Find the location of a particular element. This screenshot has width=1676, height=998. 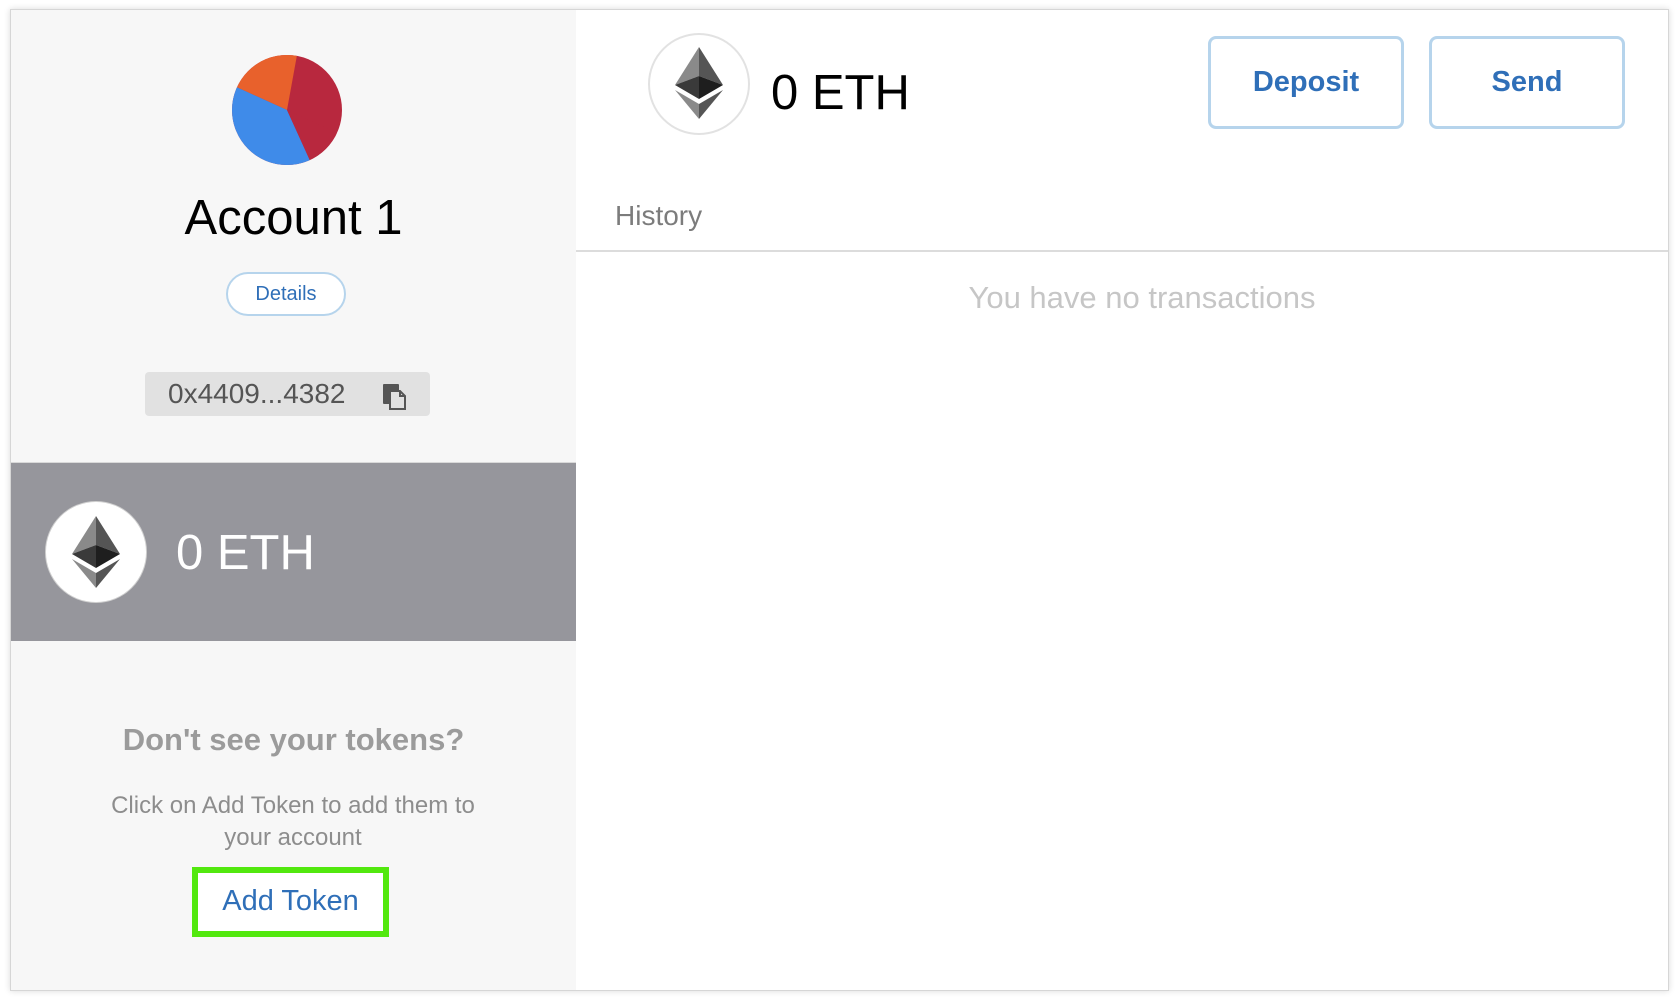

account-address-text: 0x4409...4382 is located at coordinates (257, 393).